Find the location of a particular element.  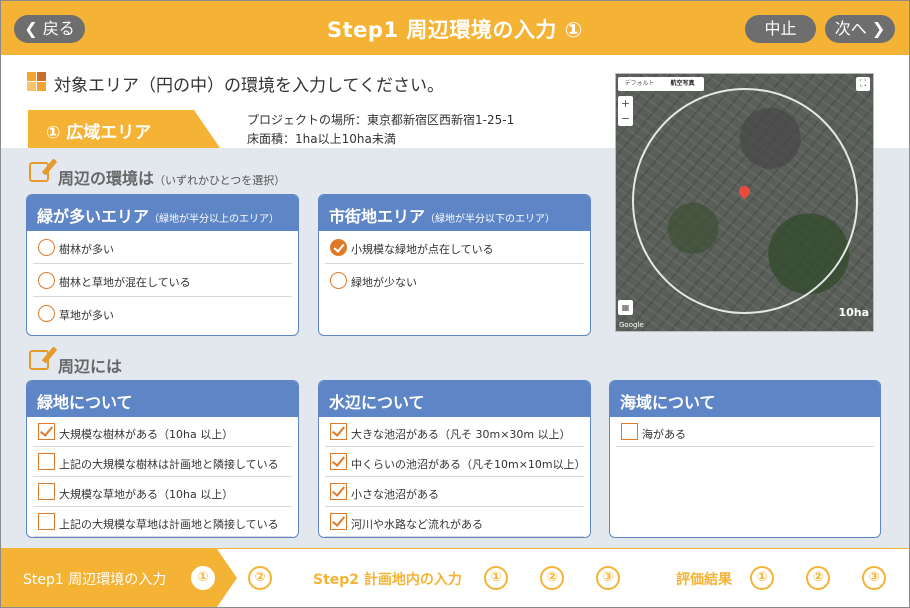

urban-area-header: 市街地エリア（緑地が半分以下のエリア） is located at coordinates (454, 213).